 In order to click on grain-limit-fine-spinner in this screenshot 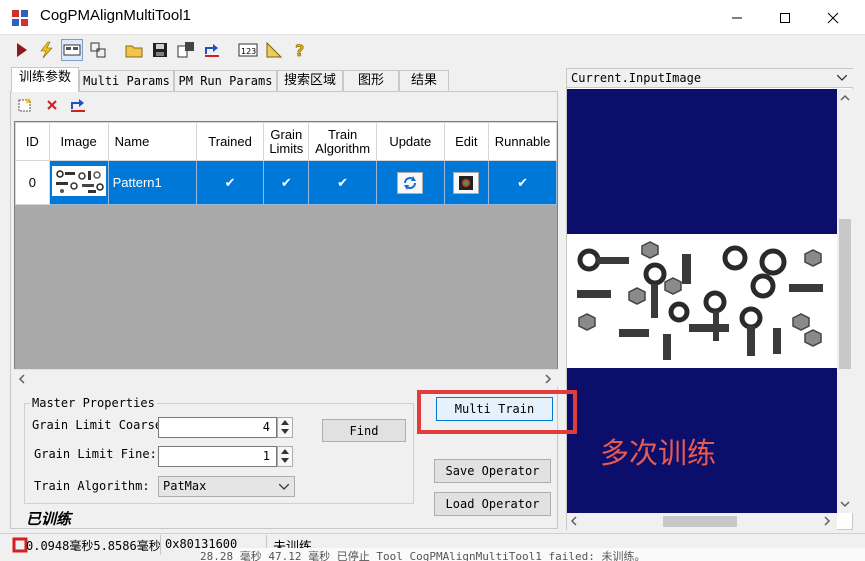, I will do `click(285, 456)`.